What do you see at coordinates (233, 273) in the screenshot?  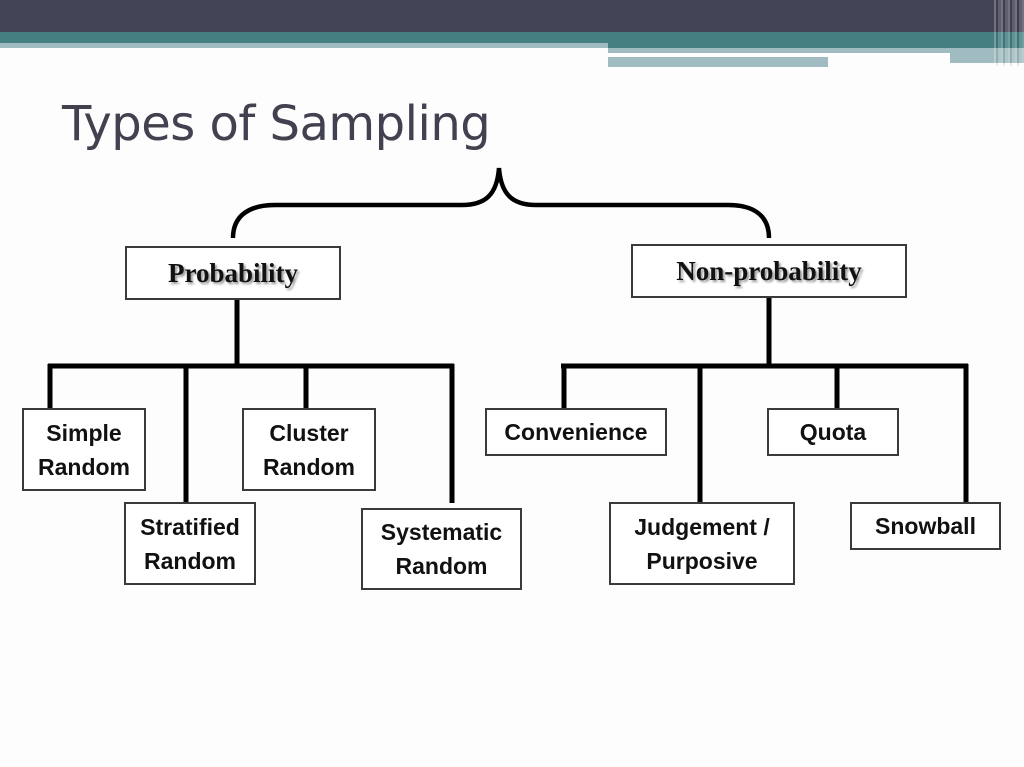 I see `category-probability: Probability` at bounding box center [233, 273].